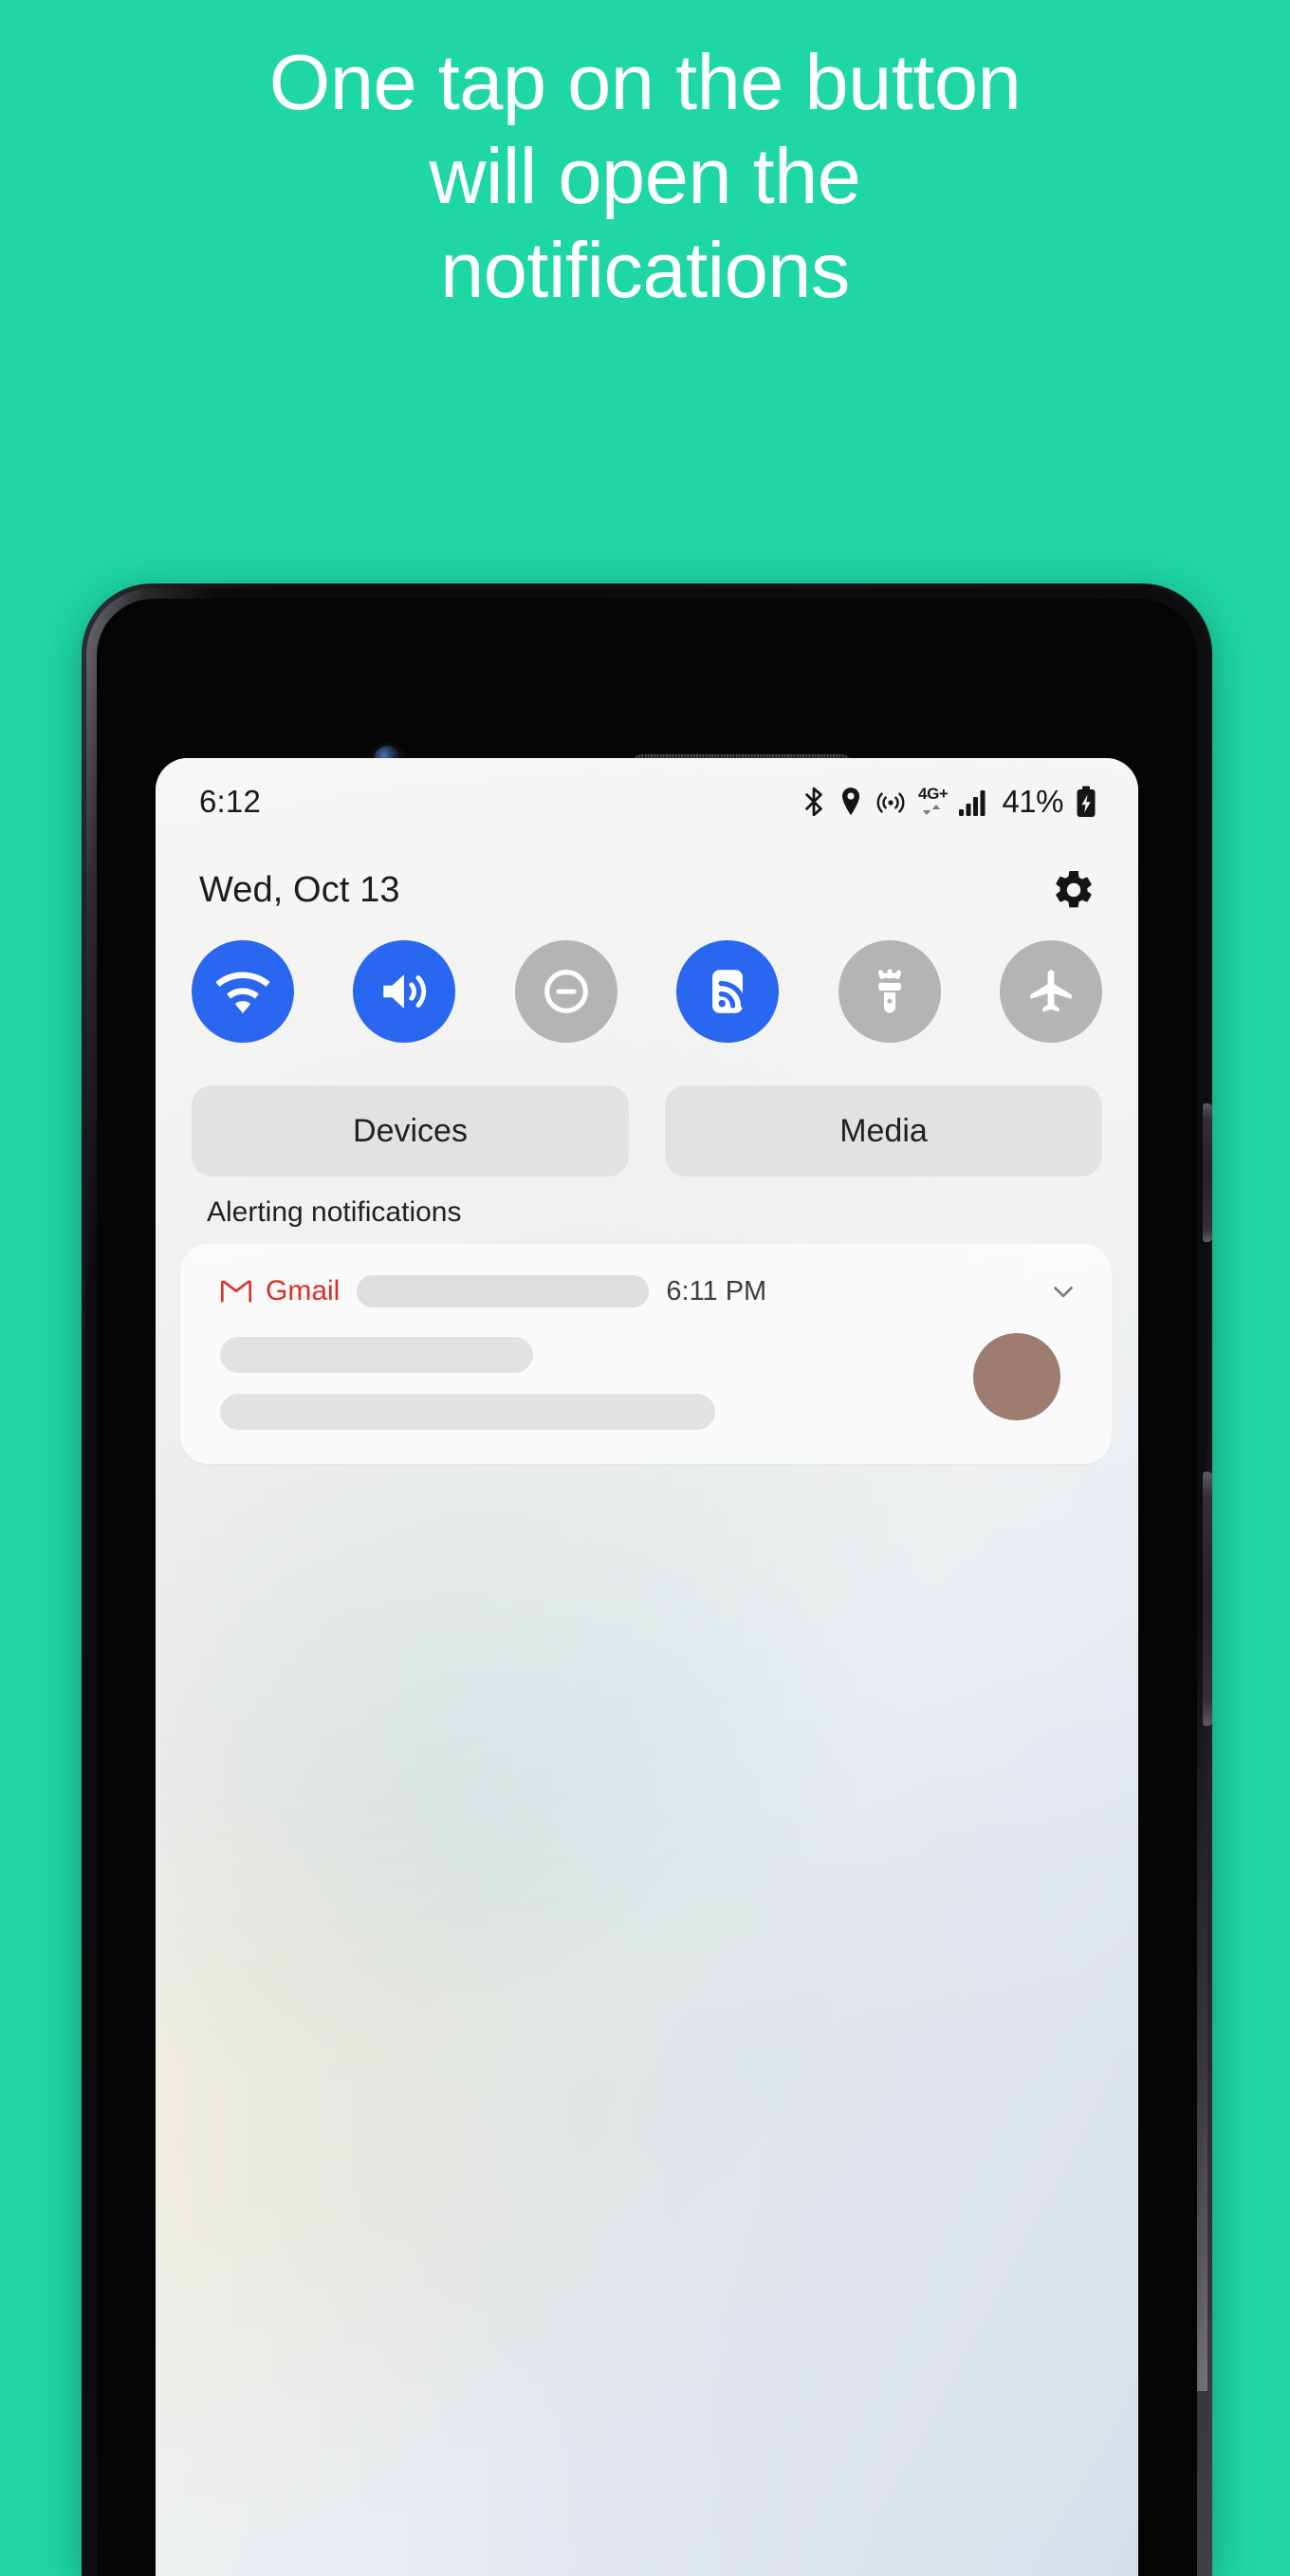  What do you see at coordinates (647, 1131) in the screenshot?
I see `shade-chips: Devices Media` at bounding box center [647, 1131].